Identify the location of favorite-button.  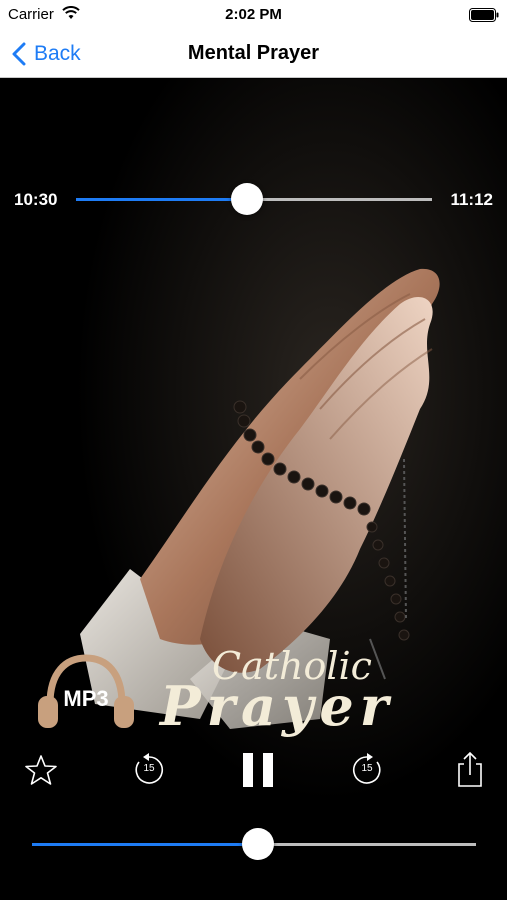
(41, 770).